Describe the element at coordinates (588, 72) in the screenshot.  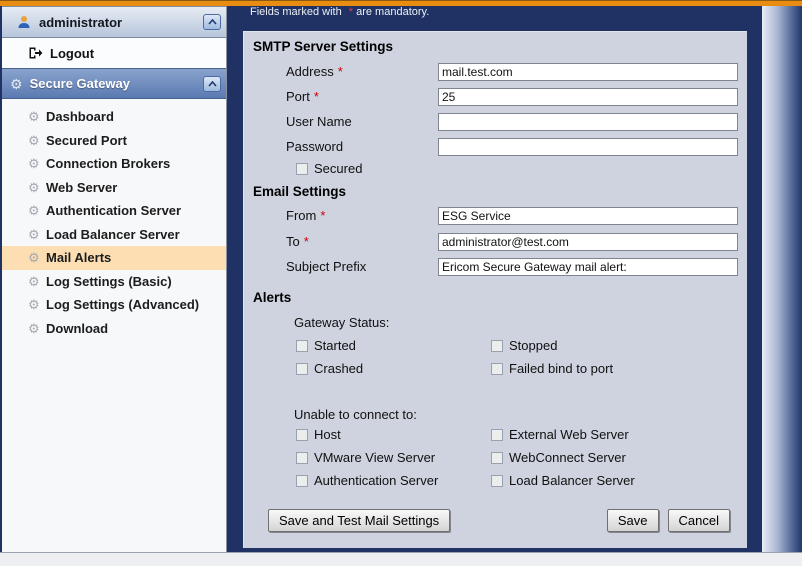
I see `address-input` at that location.